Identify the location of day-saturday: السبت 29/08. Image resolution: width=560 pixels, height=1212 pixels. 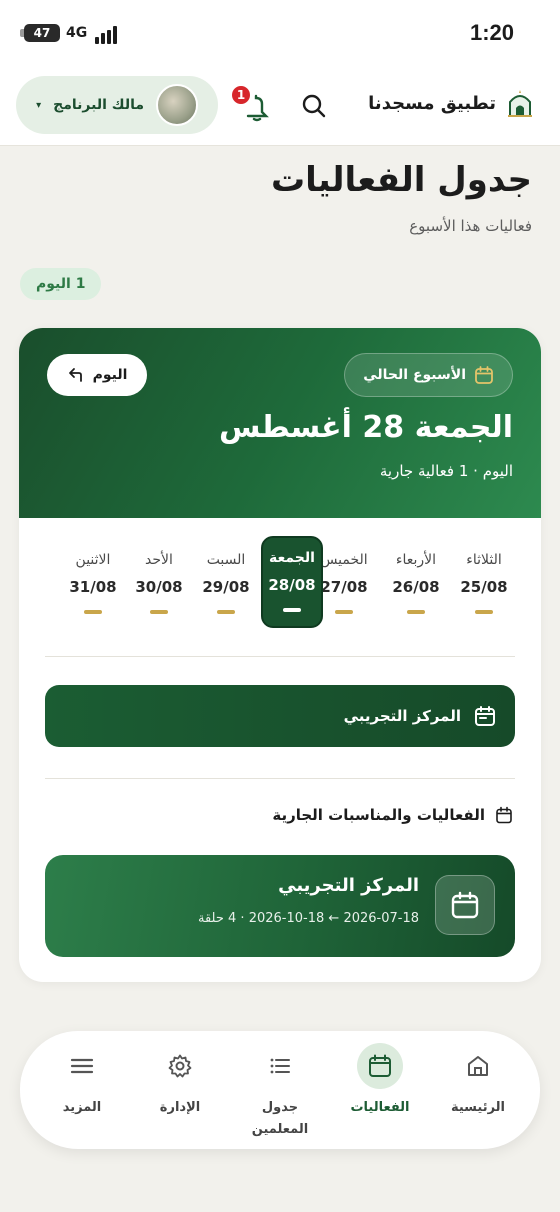
(226, 583).